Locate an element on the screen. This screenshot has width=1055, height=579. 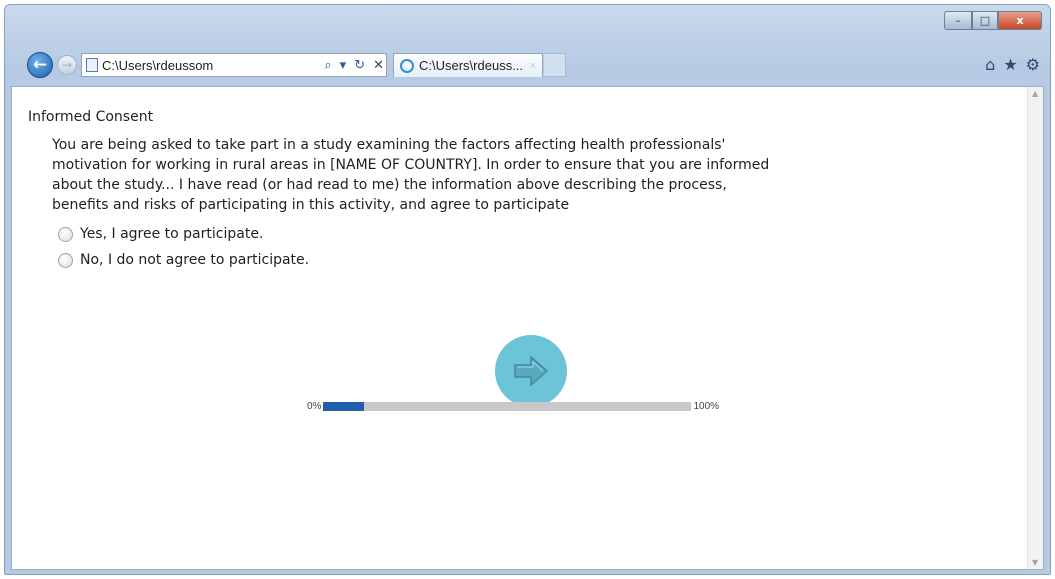
window-controls: – □ x is located at coordinates (993, 20).